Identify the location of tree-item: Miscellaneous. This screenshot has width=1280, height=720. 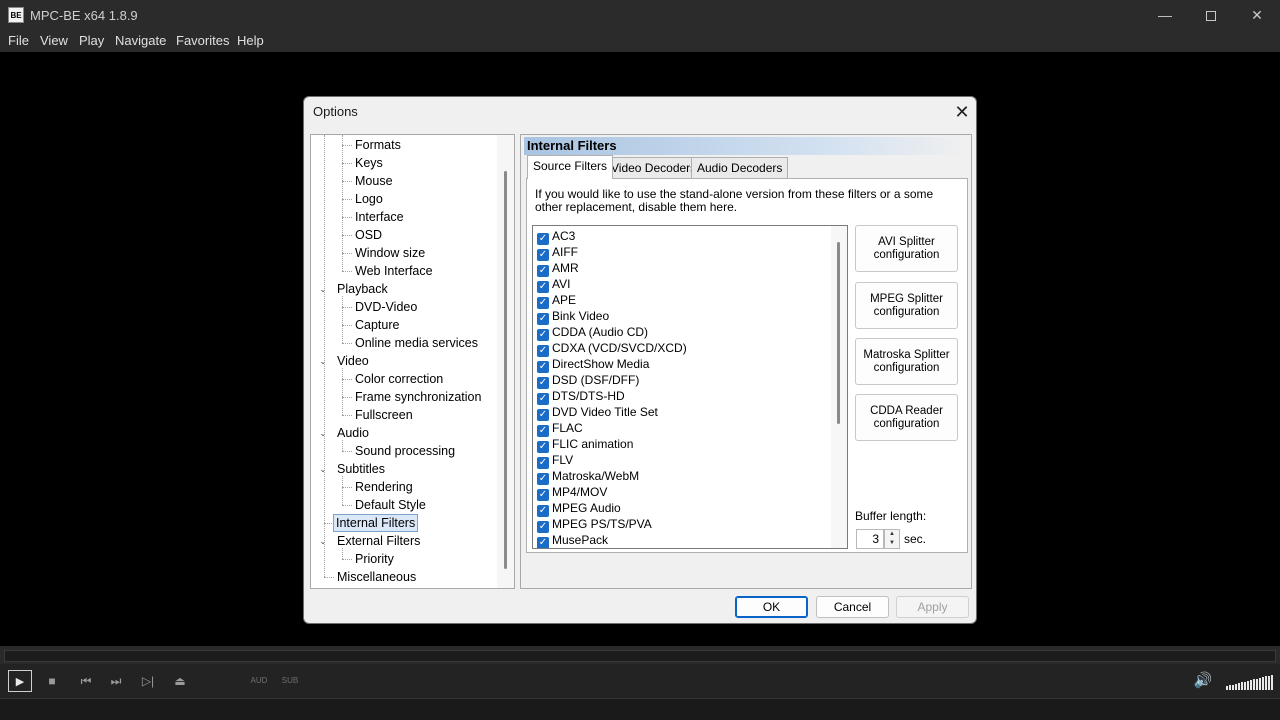
(376, 577).